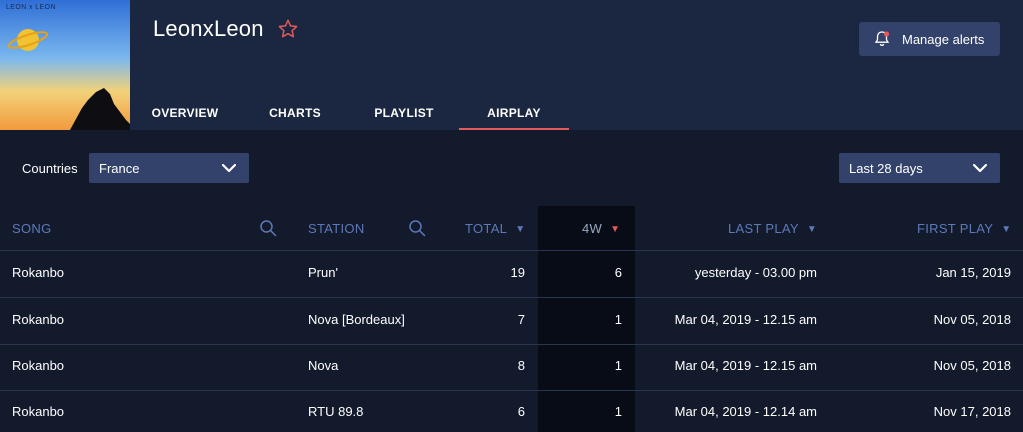 The image size is (1023, 432). I want to click on header-last-play: LAST PLAY ▼, so click(772, 228).